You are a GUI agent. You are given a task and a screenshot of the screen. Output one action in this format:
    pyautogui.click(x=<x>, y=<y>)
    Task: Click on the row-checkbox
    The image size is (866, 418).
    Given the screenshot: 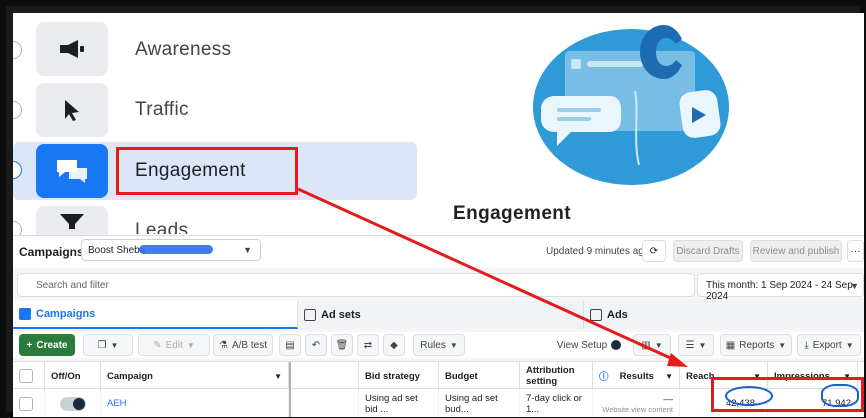 What is the action you would take?
    pyautogui.click(x=26, y=403)
    